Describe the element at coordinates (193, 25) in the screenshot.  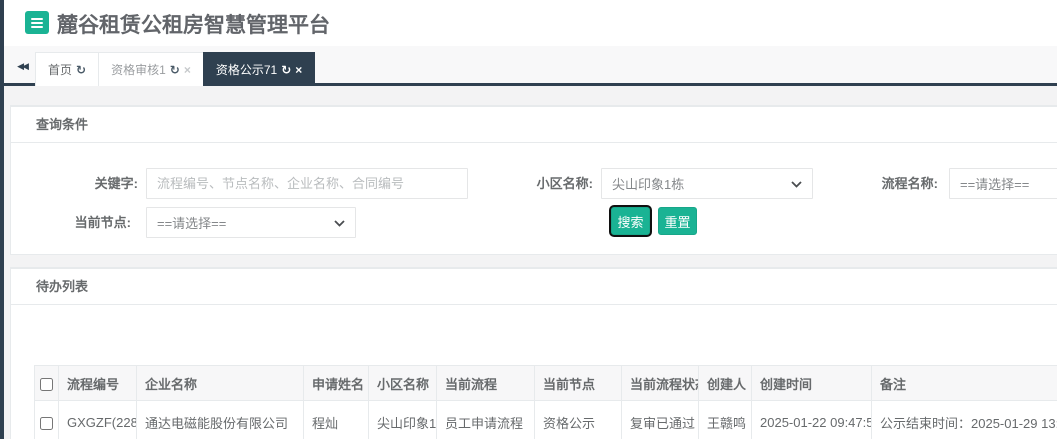
I see `page-title: 麓谷租赁公租房智慧管理平台` at that location.